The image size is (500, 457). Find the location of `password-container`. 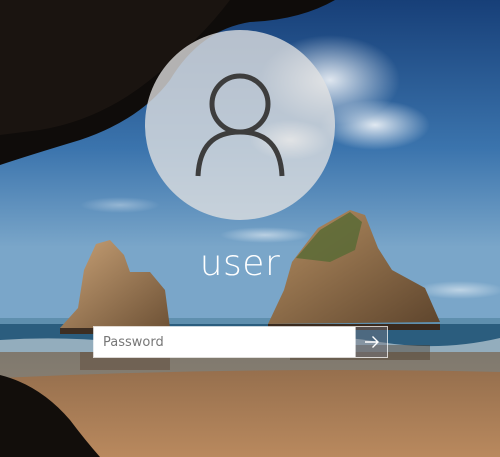

password-container is located at coordinates (240, 342).